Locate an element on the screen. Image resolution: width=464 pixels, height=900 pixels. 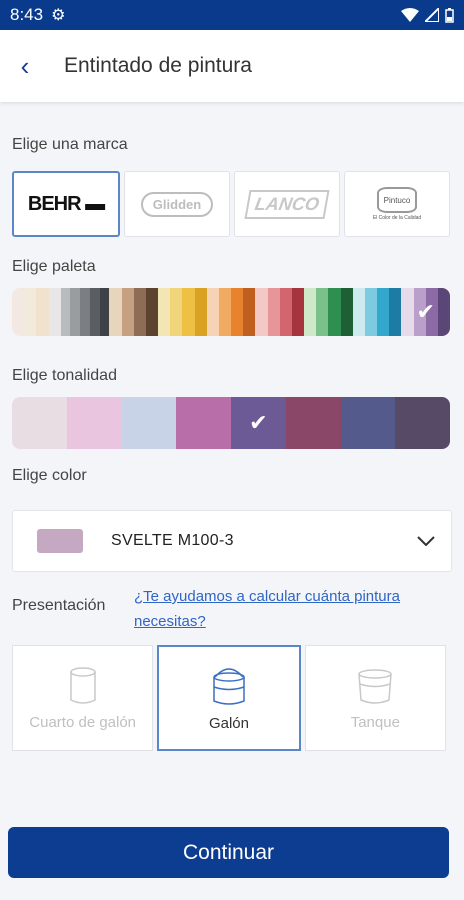
glidden-logo: Glidden is located at coordinates (177, 204).